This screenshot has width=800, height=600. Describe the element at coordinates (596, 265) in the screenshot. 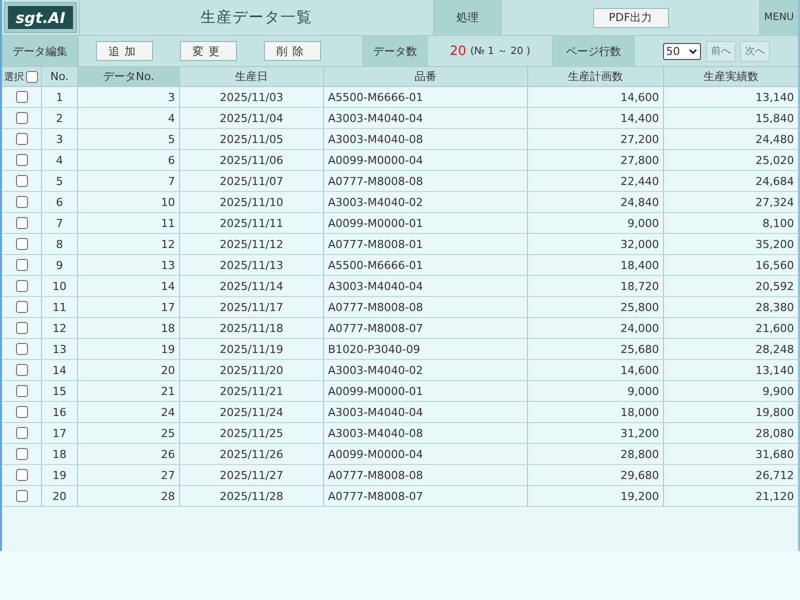

I see `table-cell: 18,400` at that location.